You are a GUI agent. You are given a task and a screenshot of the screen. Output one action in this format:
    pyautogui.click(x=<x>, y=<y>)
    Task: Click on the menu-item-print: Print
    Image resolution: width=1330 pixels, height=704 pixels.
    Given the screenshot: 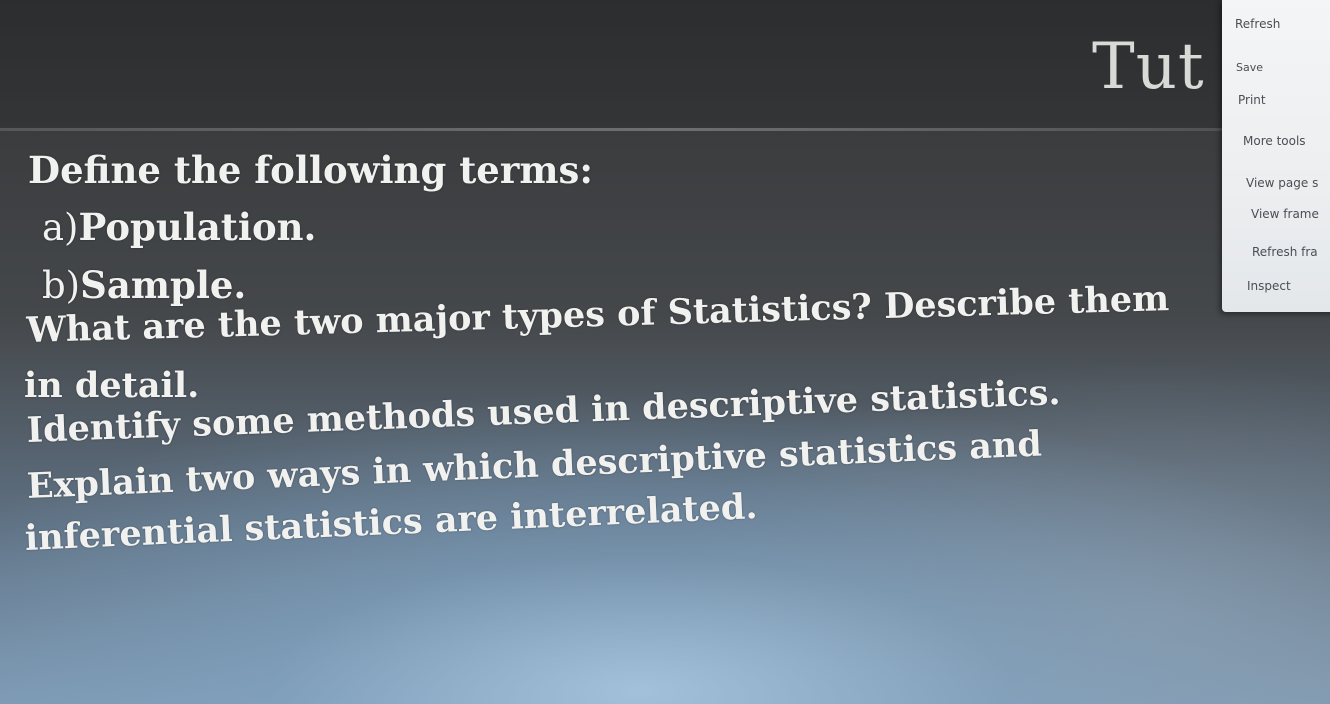 What is the action you would take?
    pyautogui.click(x=1276, y=100)
    